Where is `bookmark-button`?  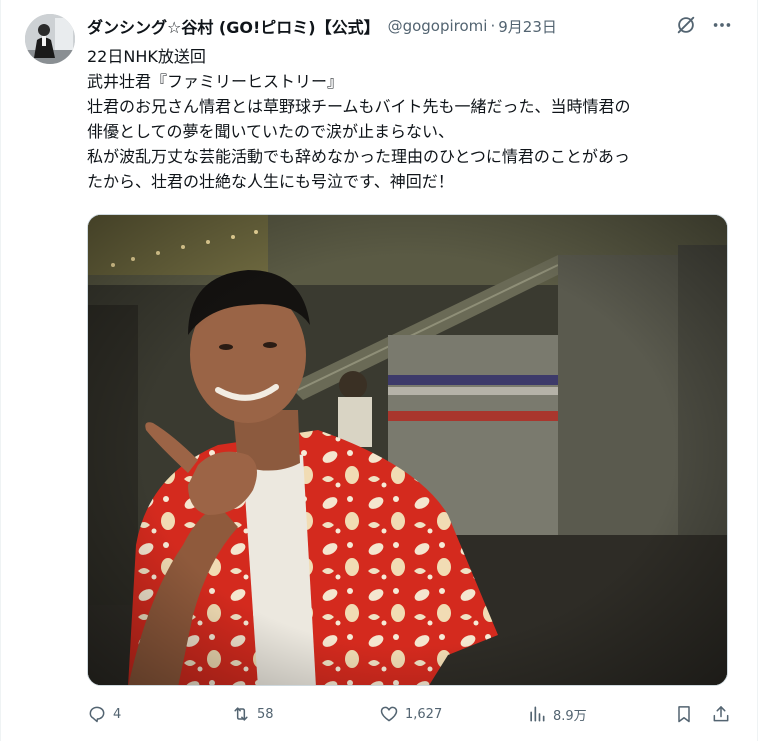 bookmark-button is located at coordinates (684, 714).